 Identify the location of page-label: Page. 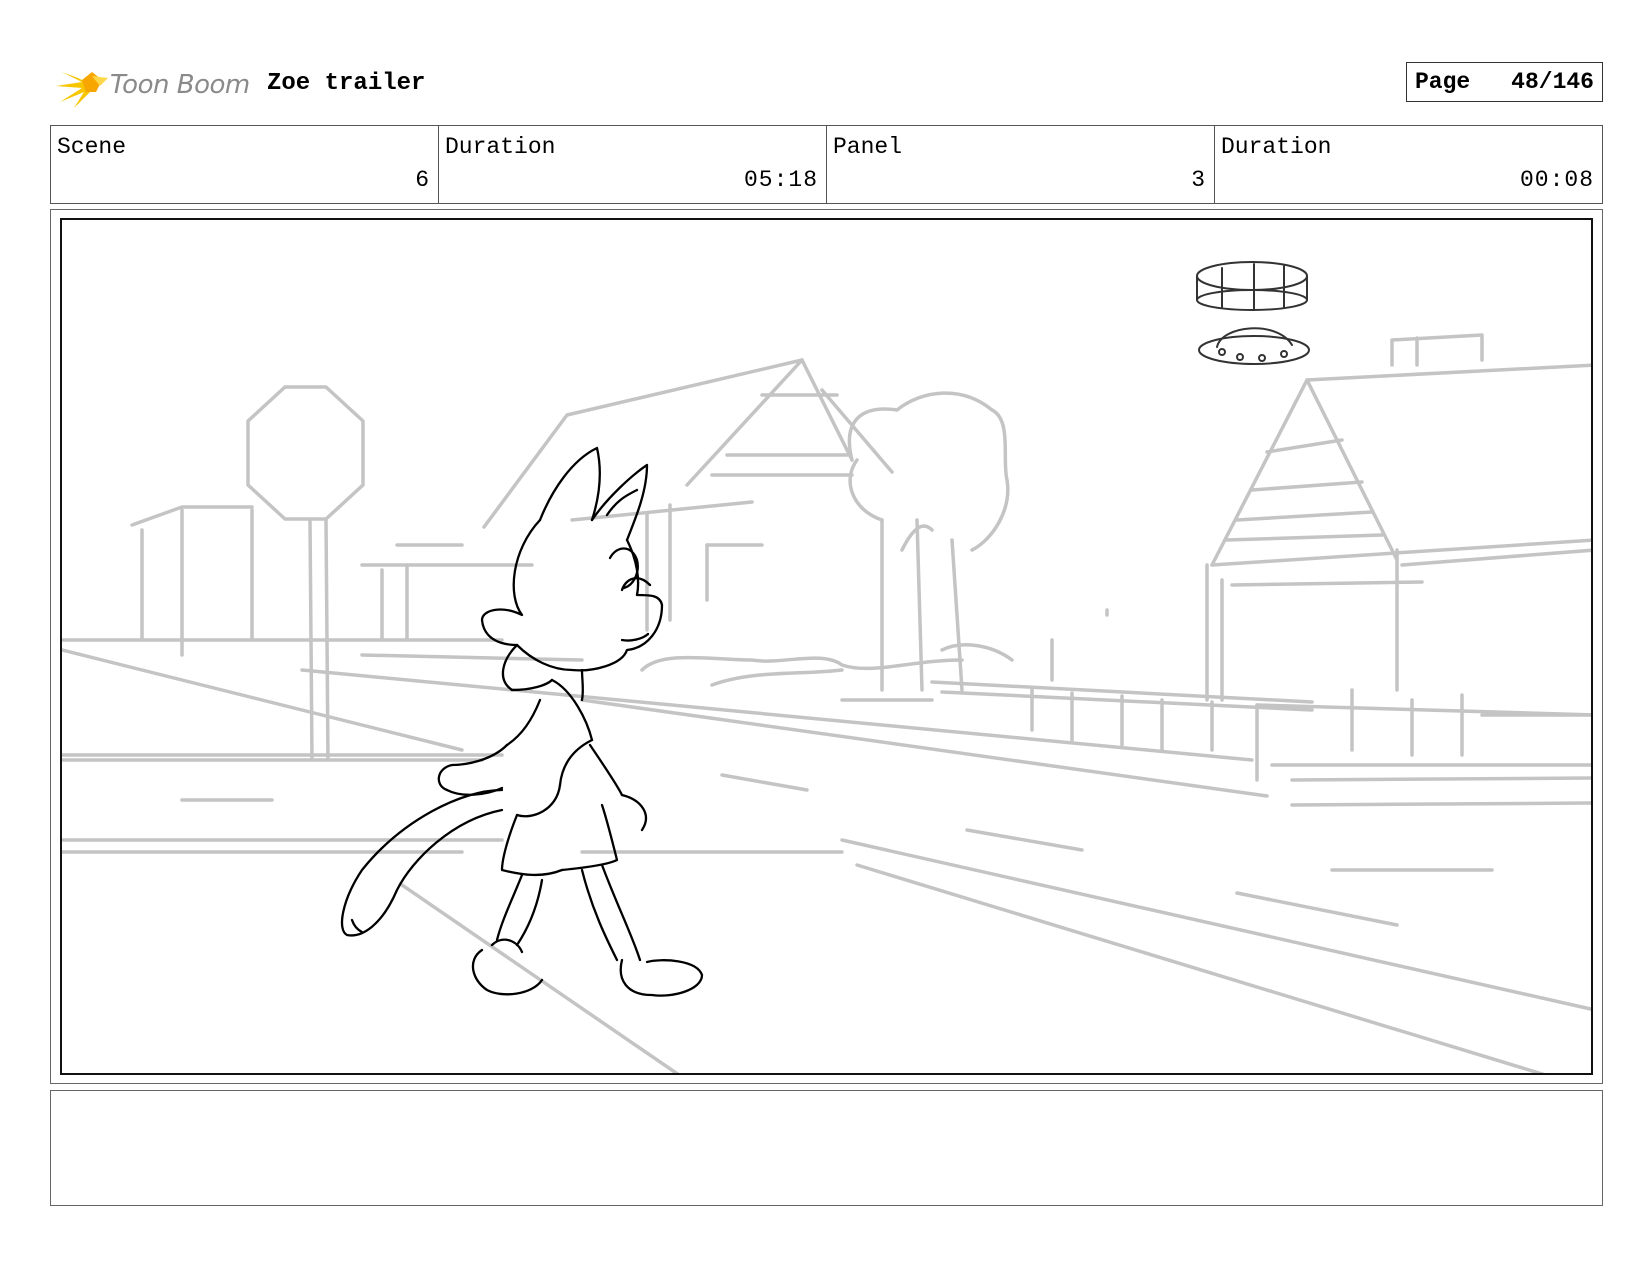
(1443, 82).